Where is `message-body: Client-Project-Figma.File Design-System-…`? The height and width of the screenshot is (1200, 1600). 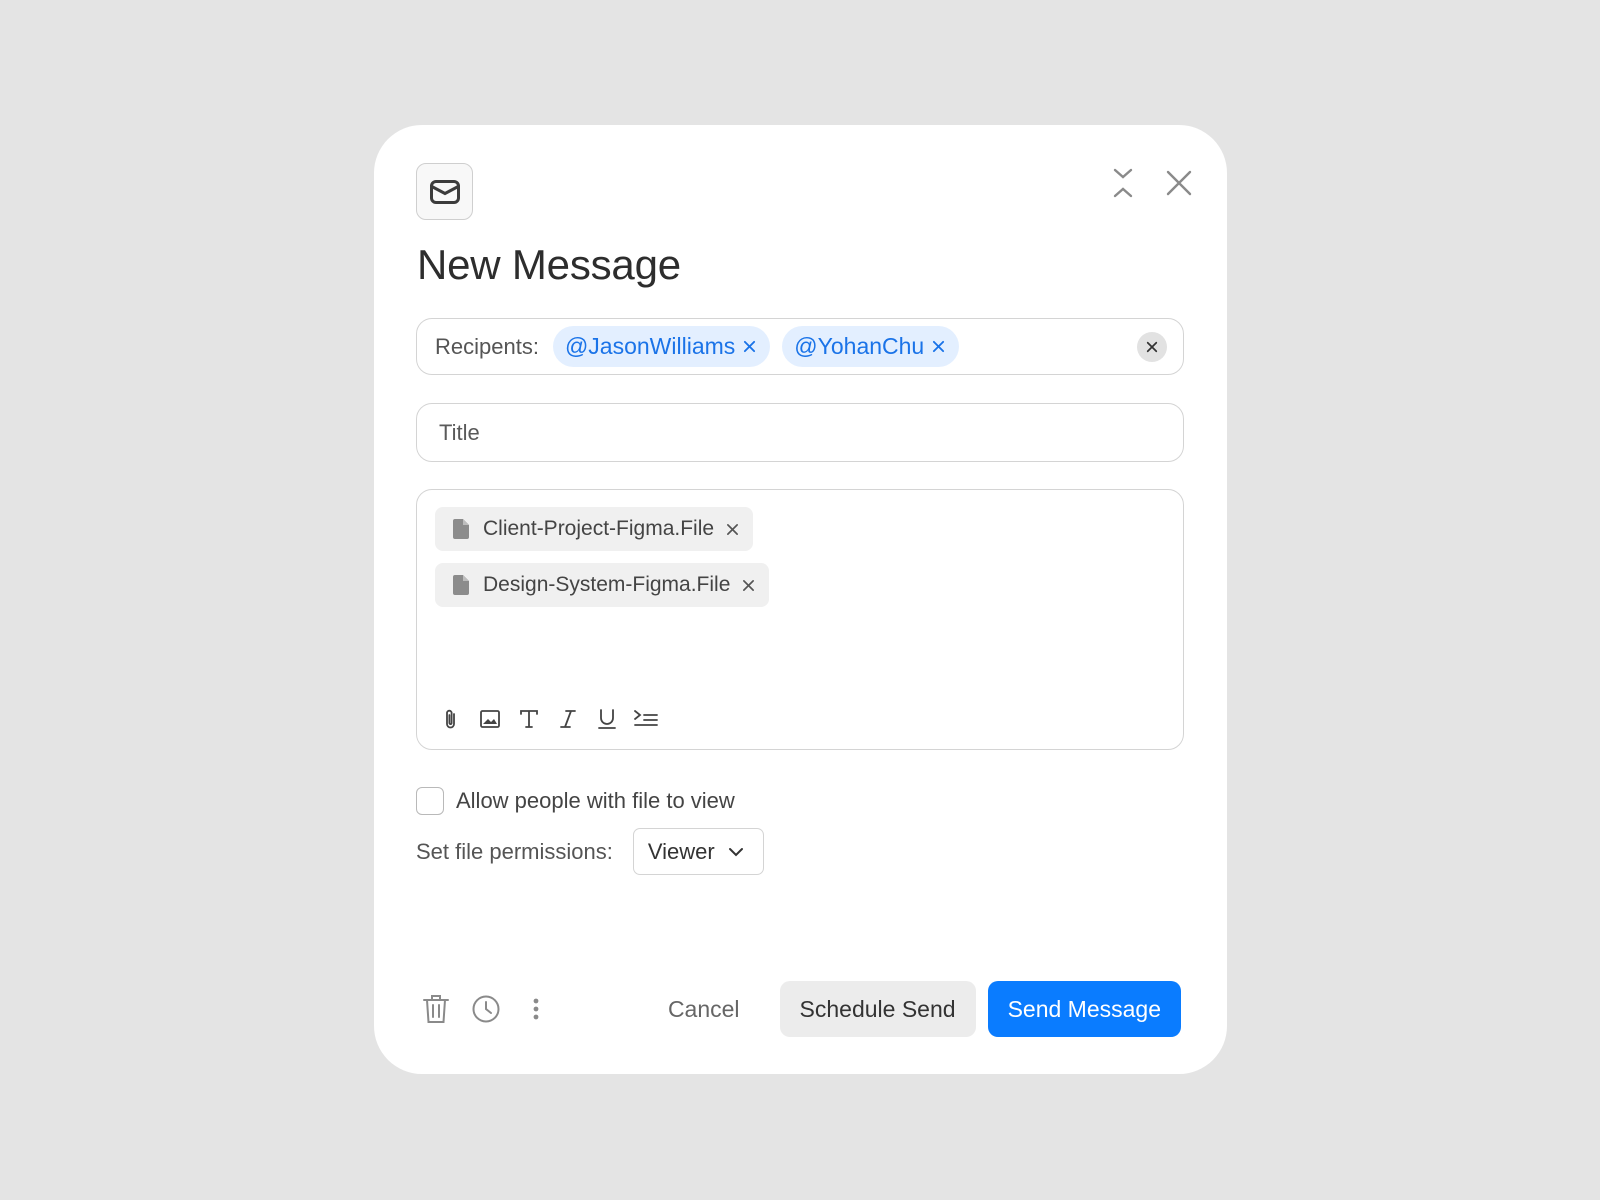 message-body: Client-Project-Figma.File Design-System-… is located at coordinates (800, 619).